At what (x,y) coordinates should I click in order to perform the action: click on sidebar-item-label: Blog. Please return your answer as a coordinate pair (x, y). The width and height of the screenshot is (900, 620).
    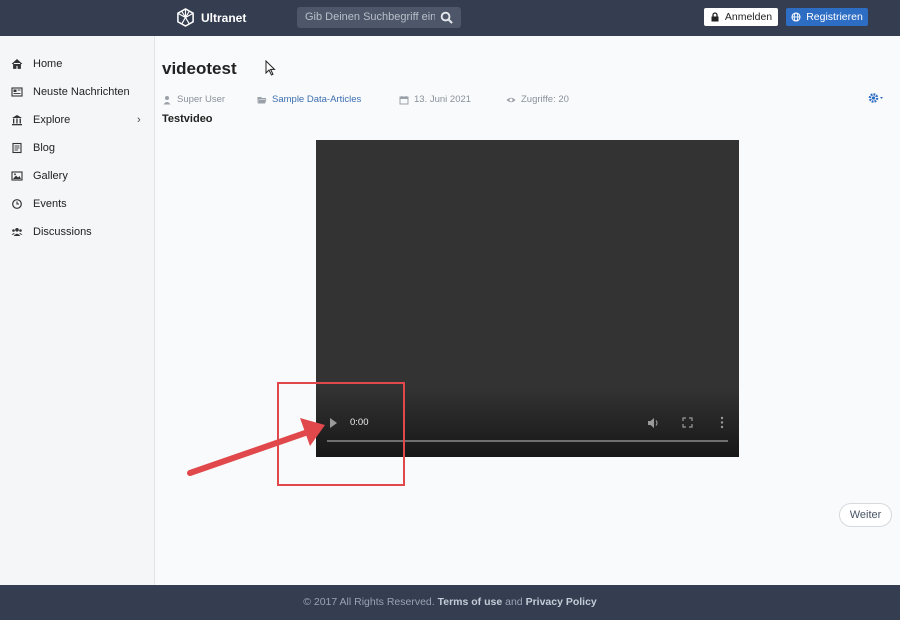
    Looking at the image, I should click on (44, 148).